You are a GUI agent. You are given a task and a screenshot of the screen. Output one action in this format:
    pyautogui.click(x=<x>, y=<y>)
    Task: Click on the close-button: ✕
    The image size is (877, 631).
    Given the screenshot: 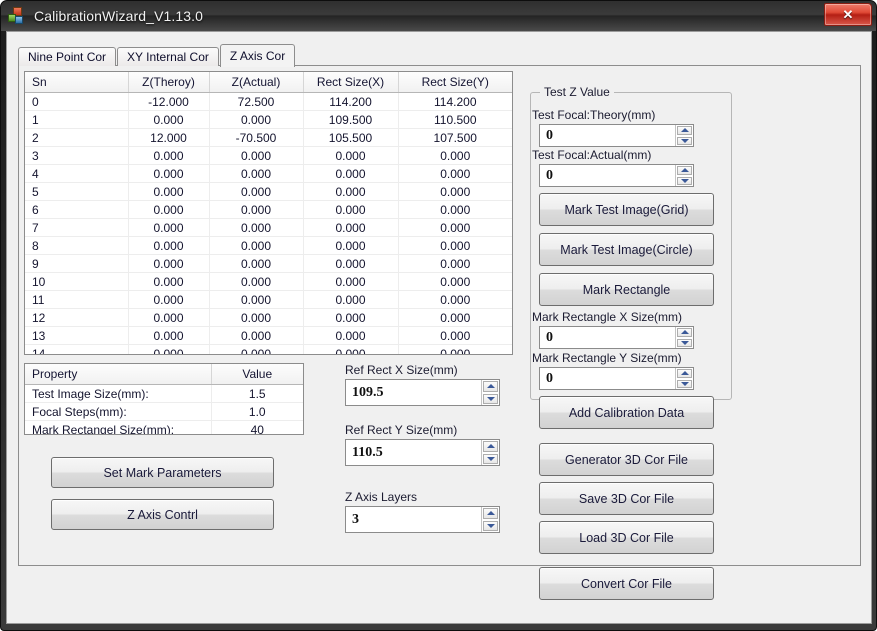 What is the action you would take?
    pyautogui.click(x=848, y=14)
    